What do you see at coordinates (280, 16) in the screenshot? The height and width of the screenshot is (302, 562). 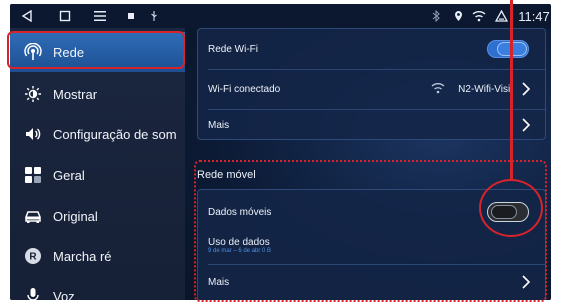 I see `status-bar: 11:47` at bounding box center [280, 16].